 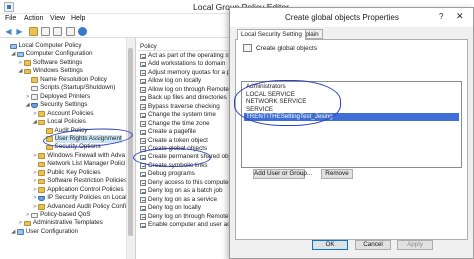 What do you see at coordinates (186, 141) in the screenshot?
I see `policy-row: Create a token object` at bounding box center [186, 141].